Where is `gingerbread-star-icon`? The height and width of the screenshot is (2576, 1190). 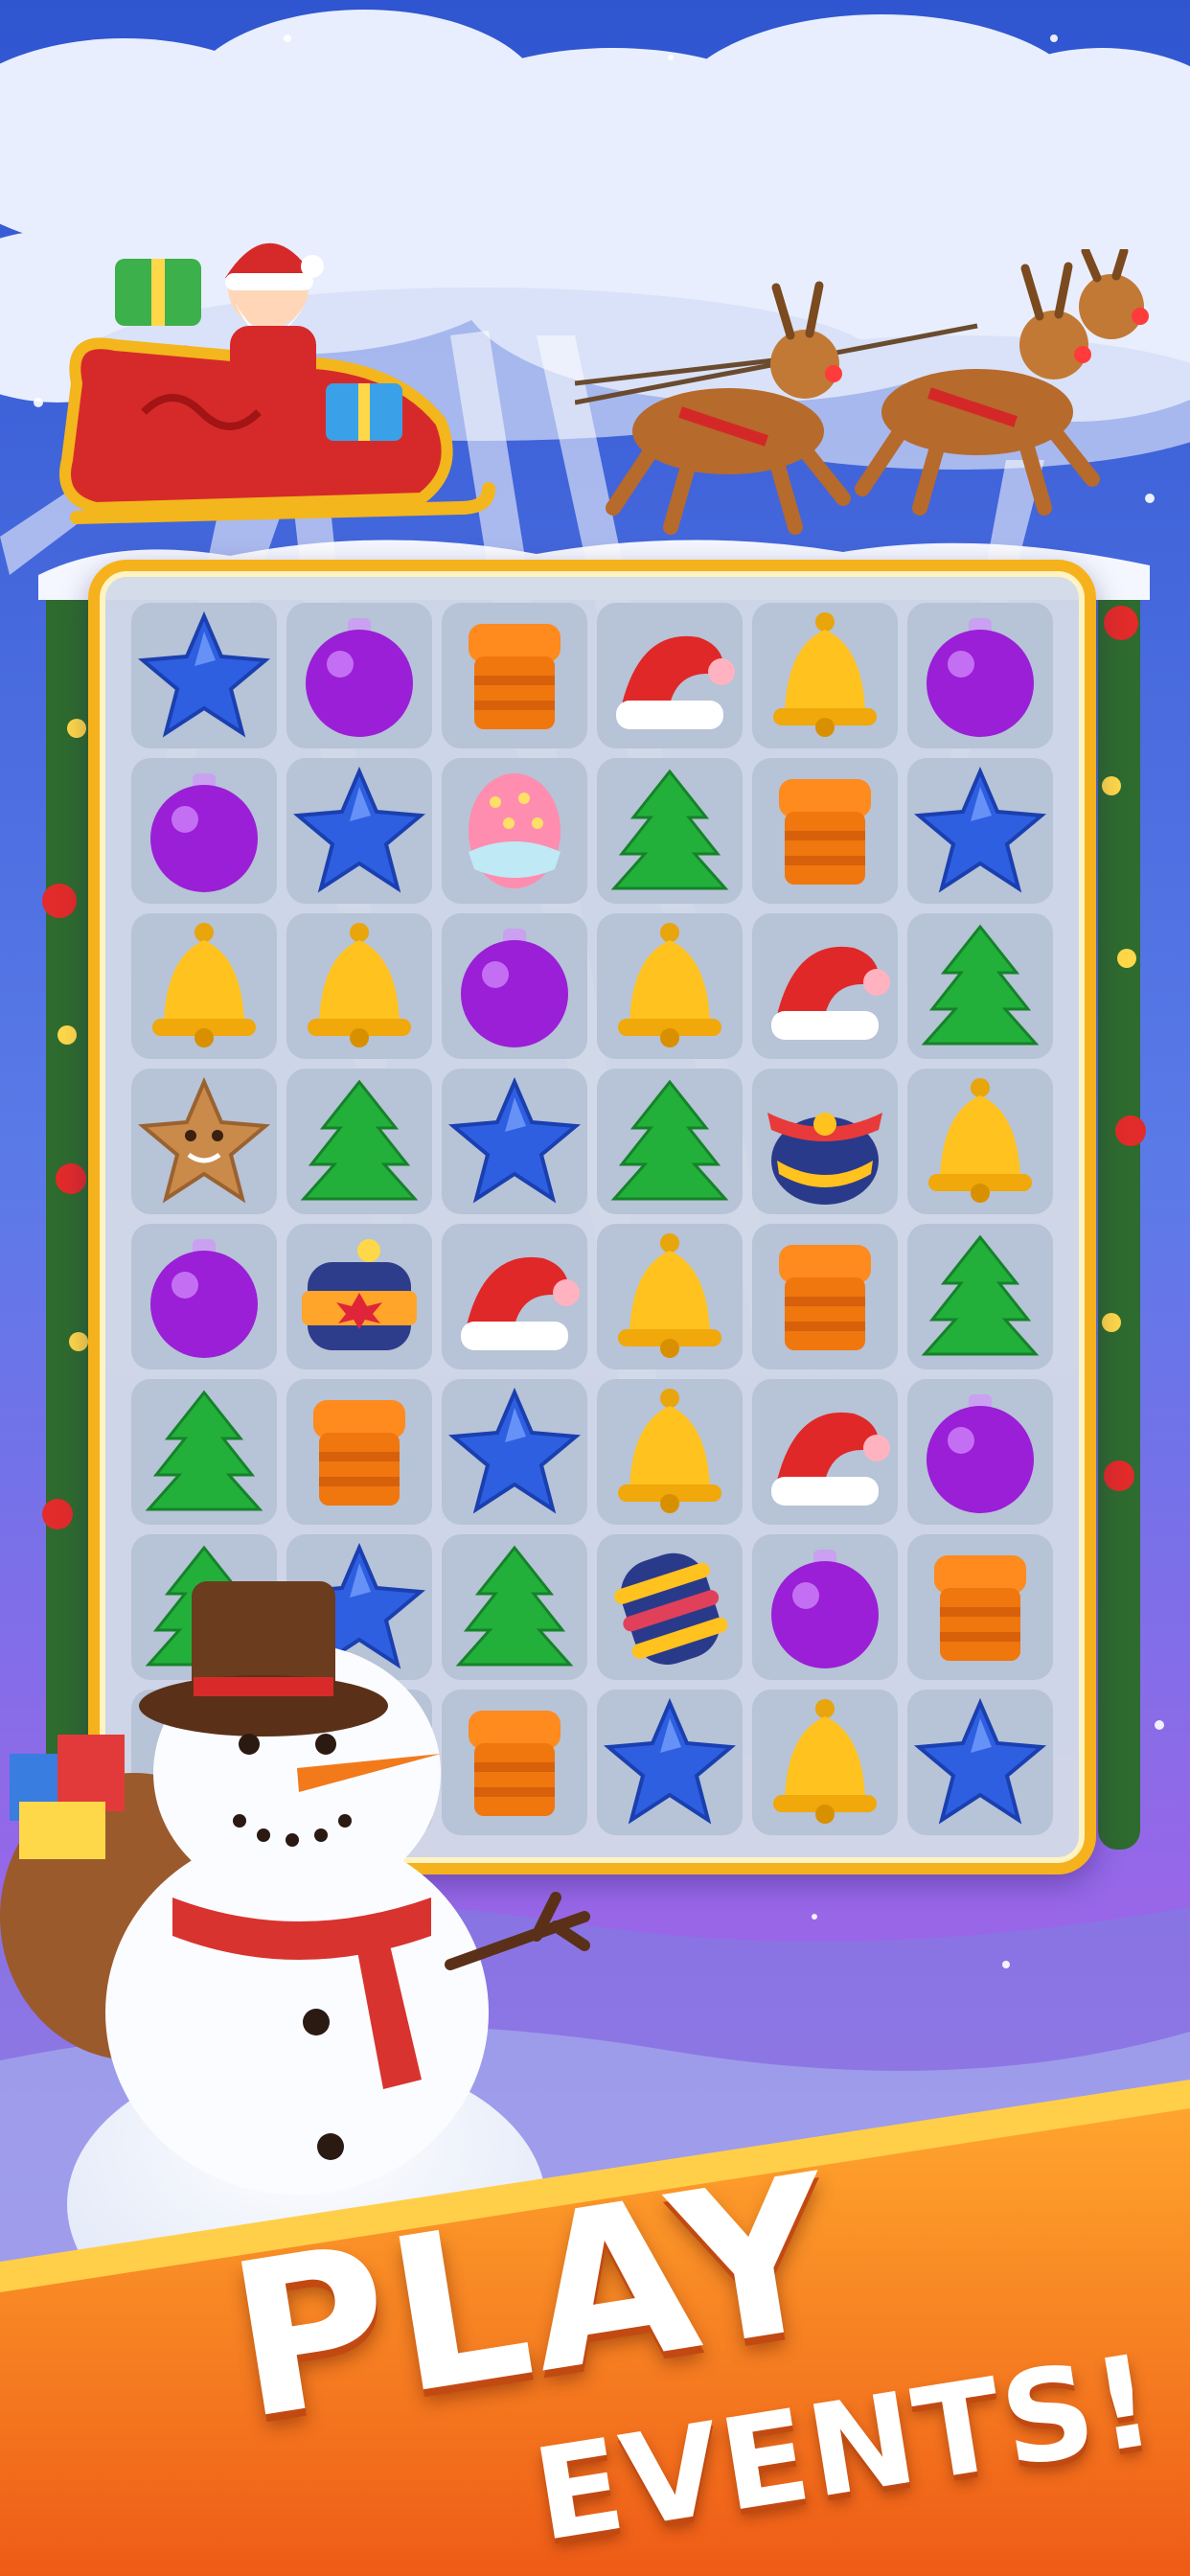
gingerbread-star-icon is located at coordinates (204, 1140).